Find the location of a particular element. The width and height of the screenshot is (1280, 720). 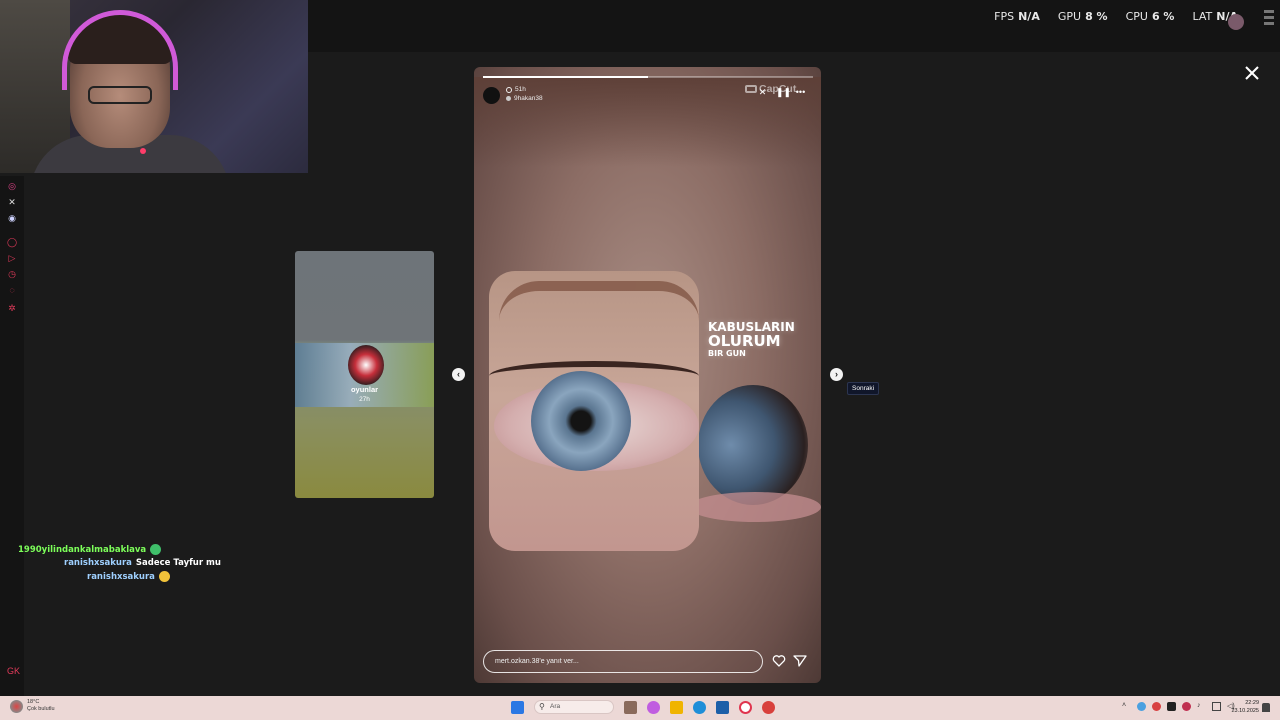

mic-light is located at coordinates (143, 151).